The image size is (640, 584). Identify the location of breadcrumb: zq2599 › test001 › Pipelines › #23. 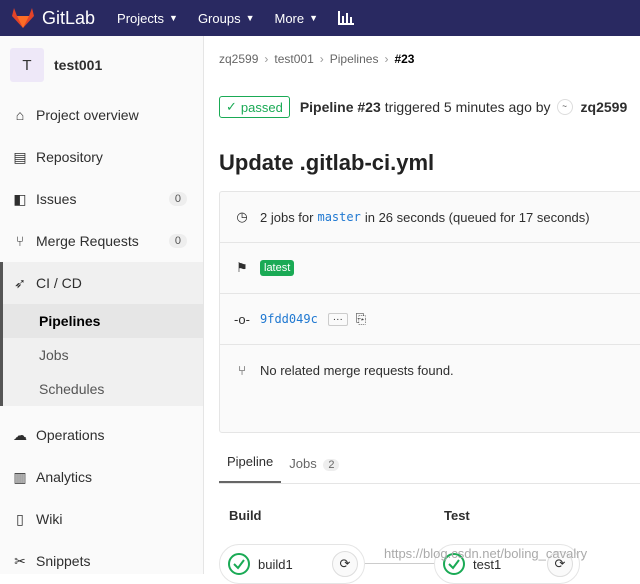
(319, 59).